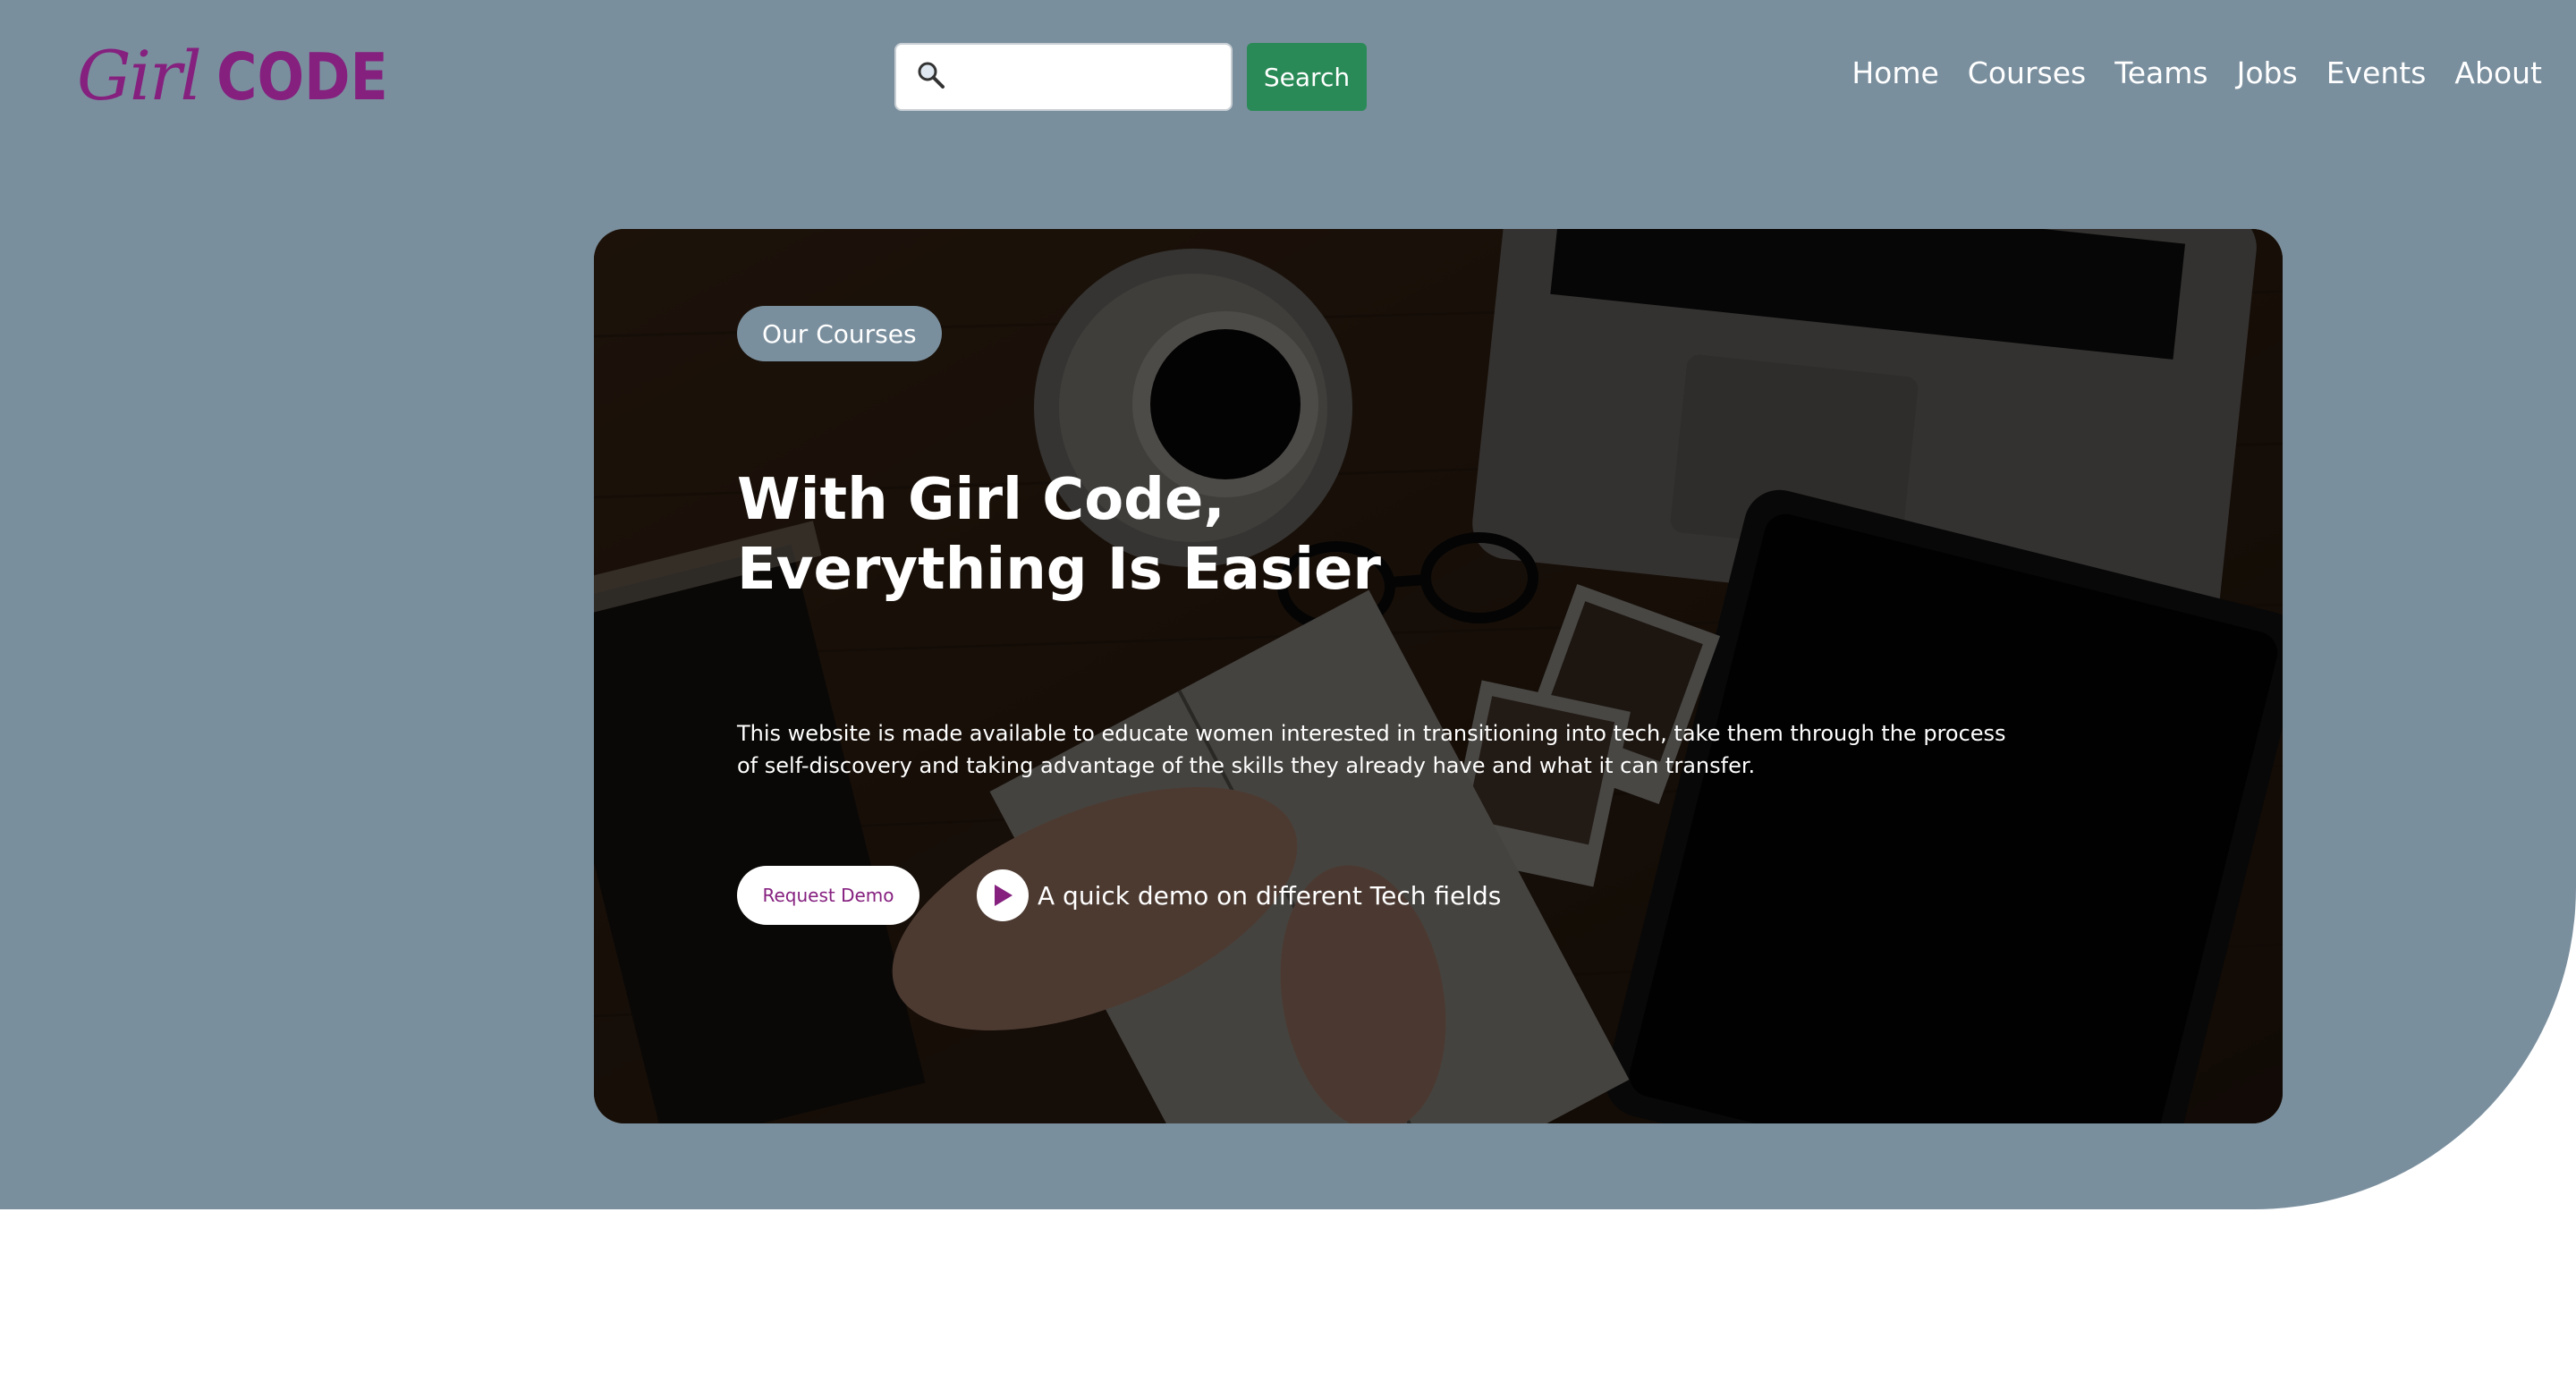 The image size is (2576, 1390). I want to click on hero-headline: With Girl Code, Everything Is Easier, so click(1139, 535).